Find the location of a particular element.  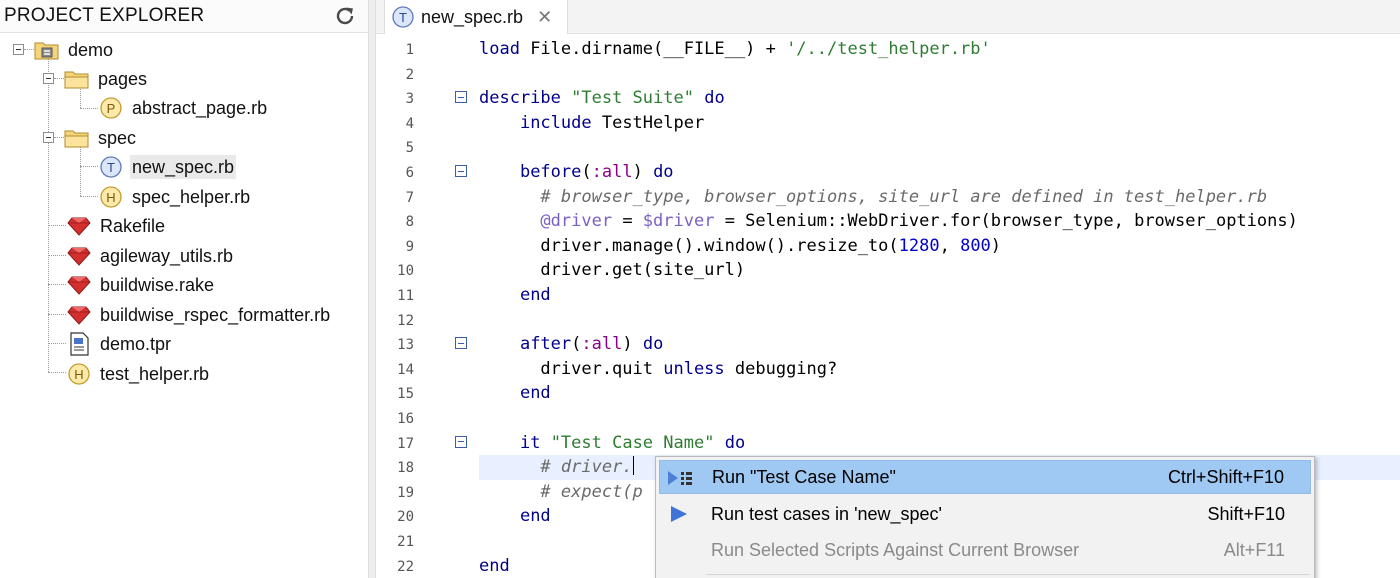

test-file-icon: T is located at coordinates (111, 167).